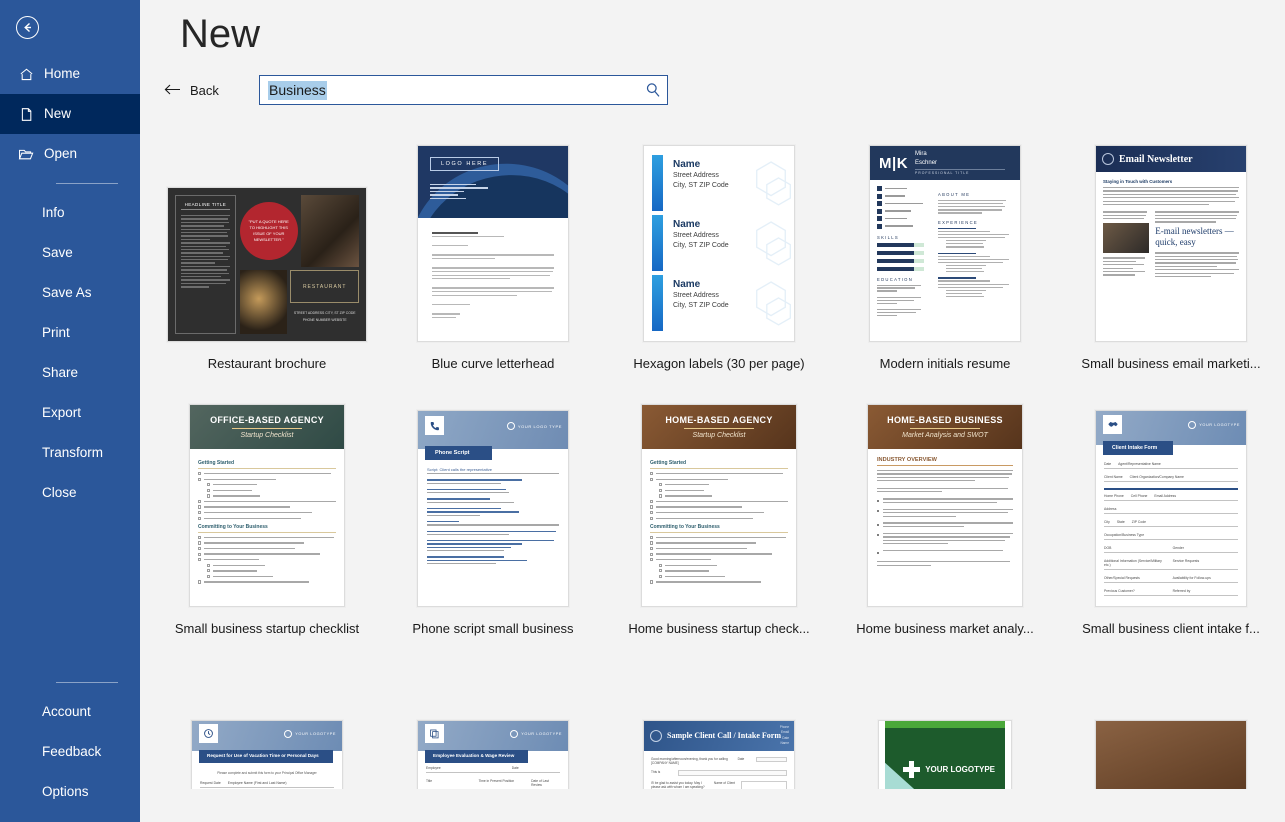 Image resolution: width=1285 pixels, height=822 pixels. Describe the element at coordinates (958, 222) in the screenshot. I see `resume-experience-heading: EXPERIENCE` at that location.